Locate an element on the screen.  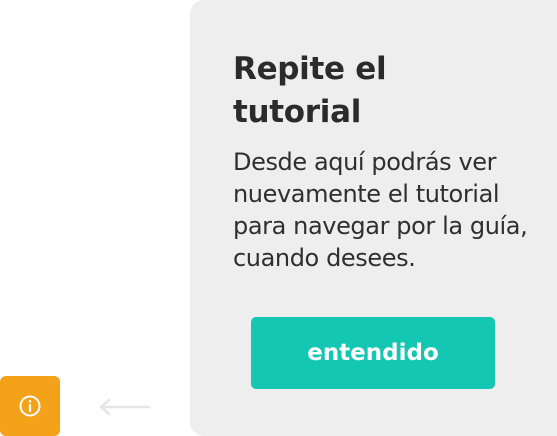
info-button is located at coordinates (30, 406).